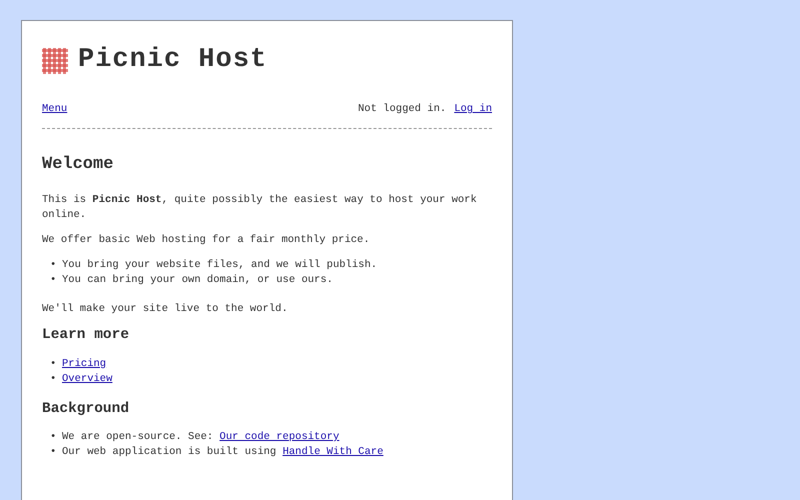 The width and height of the screenshot is (800, 500). I want to click on list-link: Our code repository, so click(280, 436).